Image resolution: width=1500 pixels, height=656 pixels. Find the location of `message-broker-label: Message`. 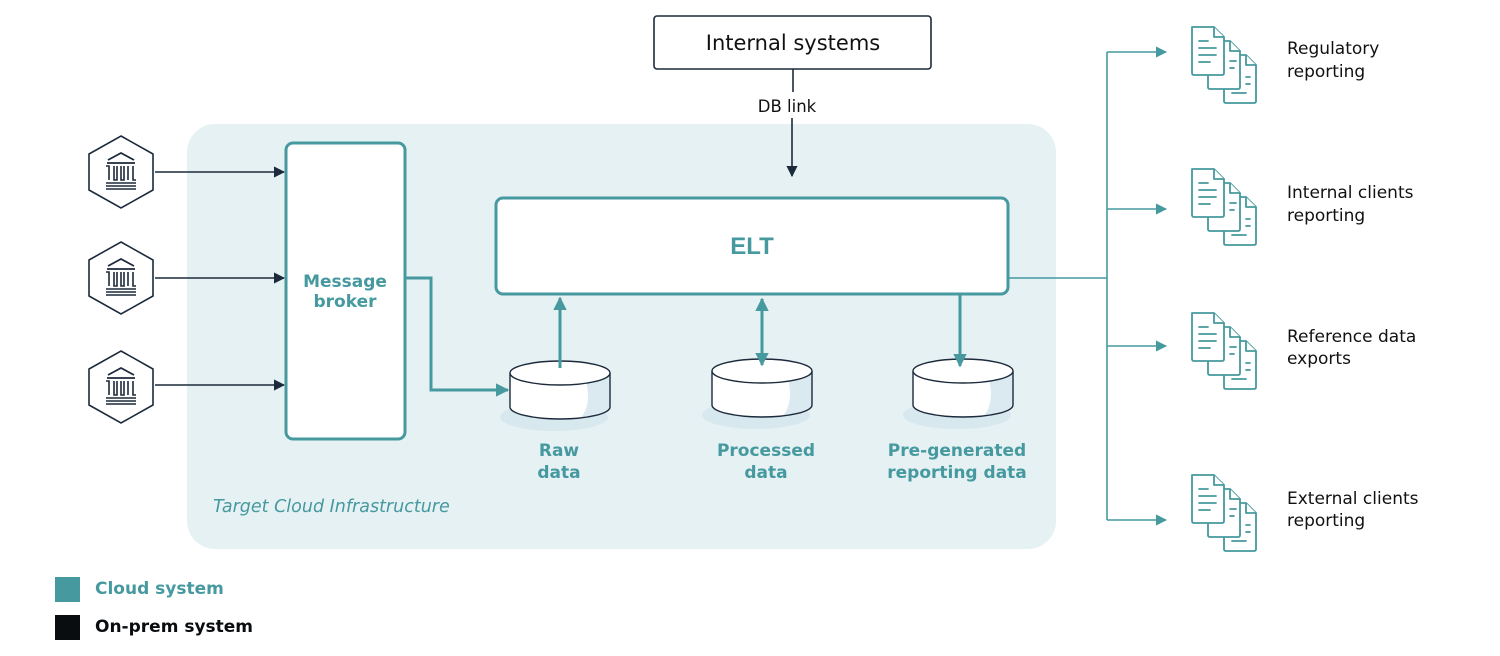

message-broker-label: Message is located at coordinates (345, 282).